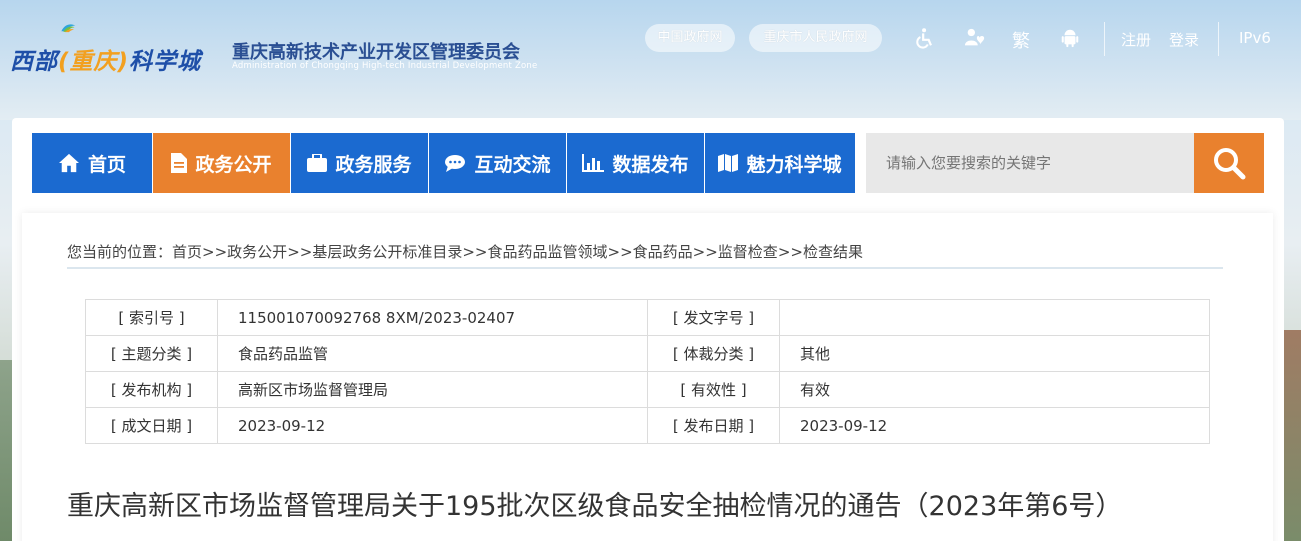  I want to click on logo-text-pre: 西部, so click(34, 62).